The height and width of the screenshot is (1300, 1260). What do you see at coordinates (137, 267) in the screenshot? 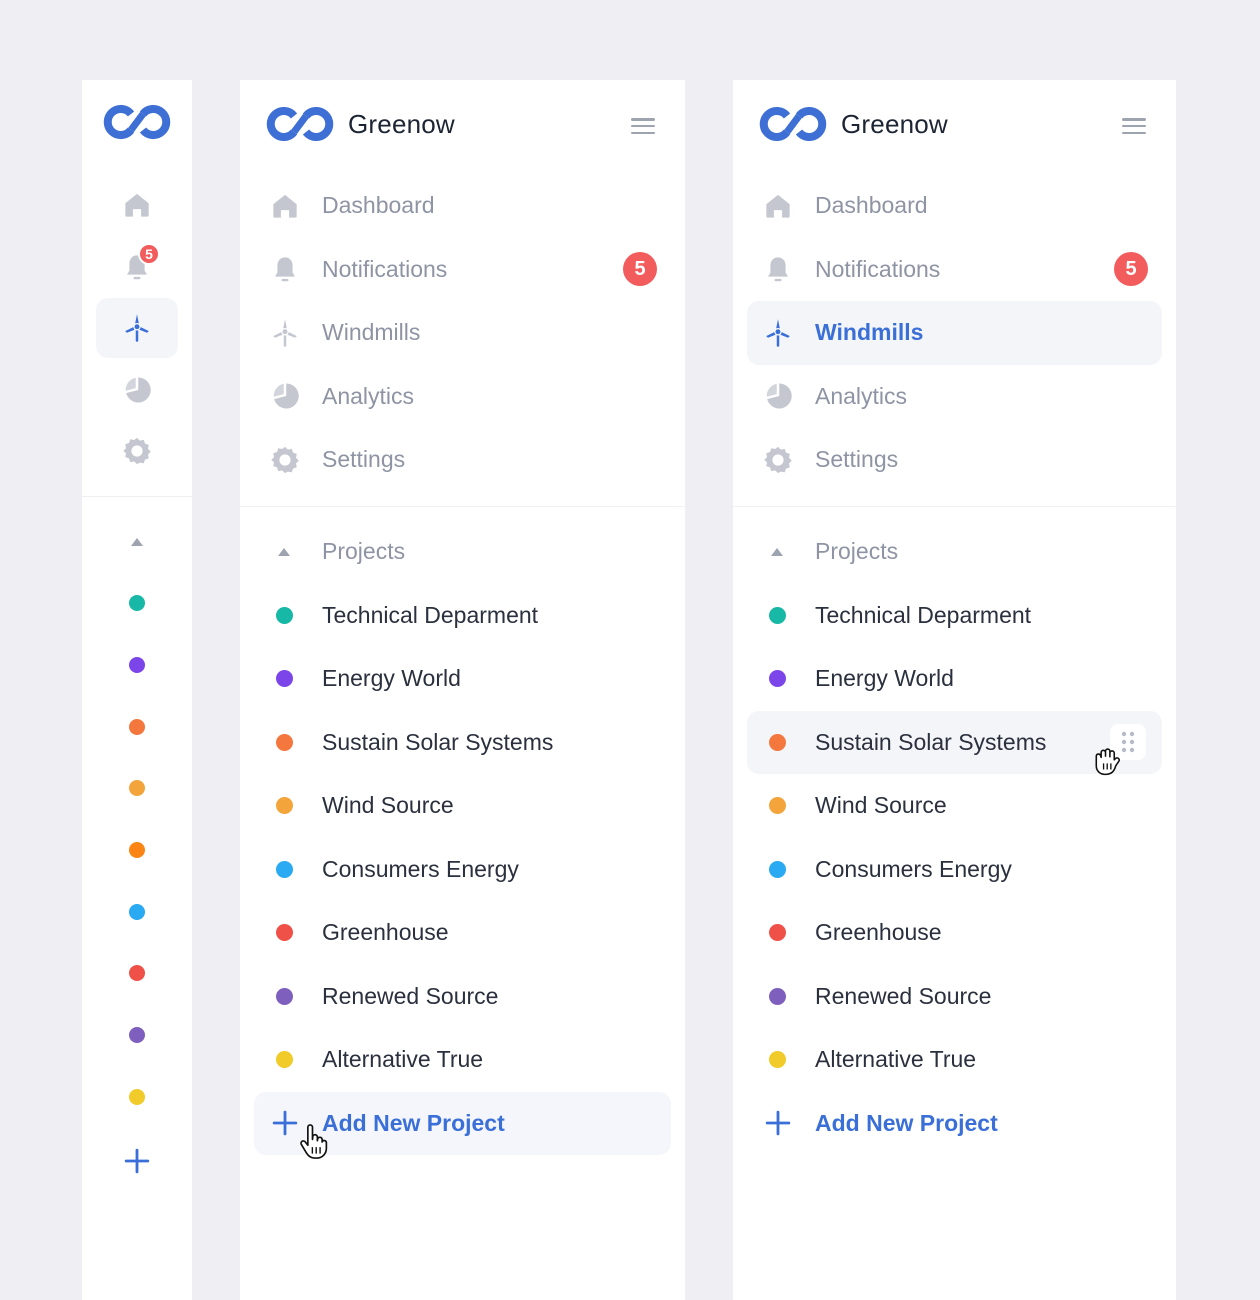
I see `mini-nav-notifications` at bounding box center [137, 267].